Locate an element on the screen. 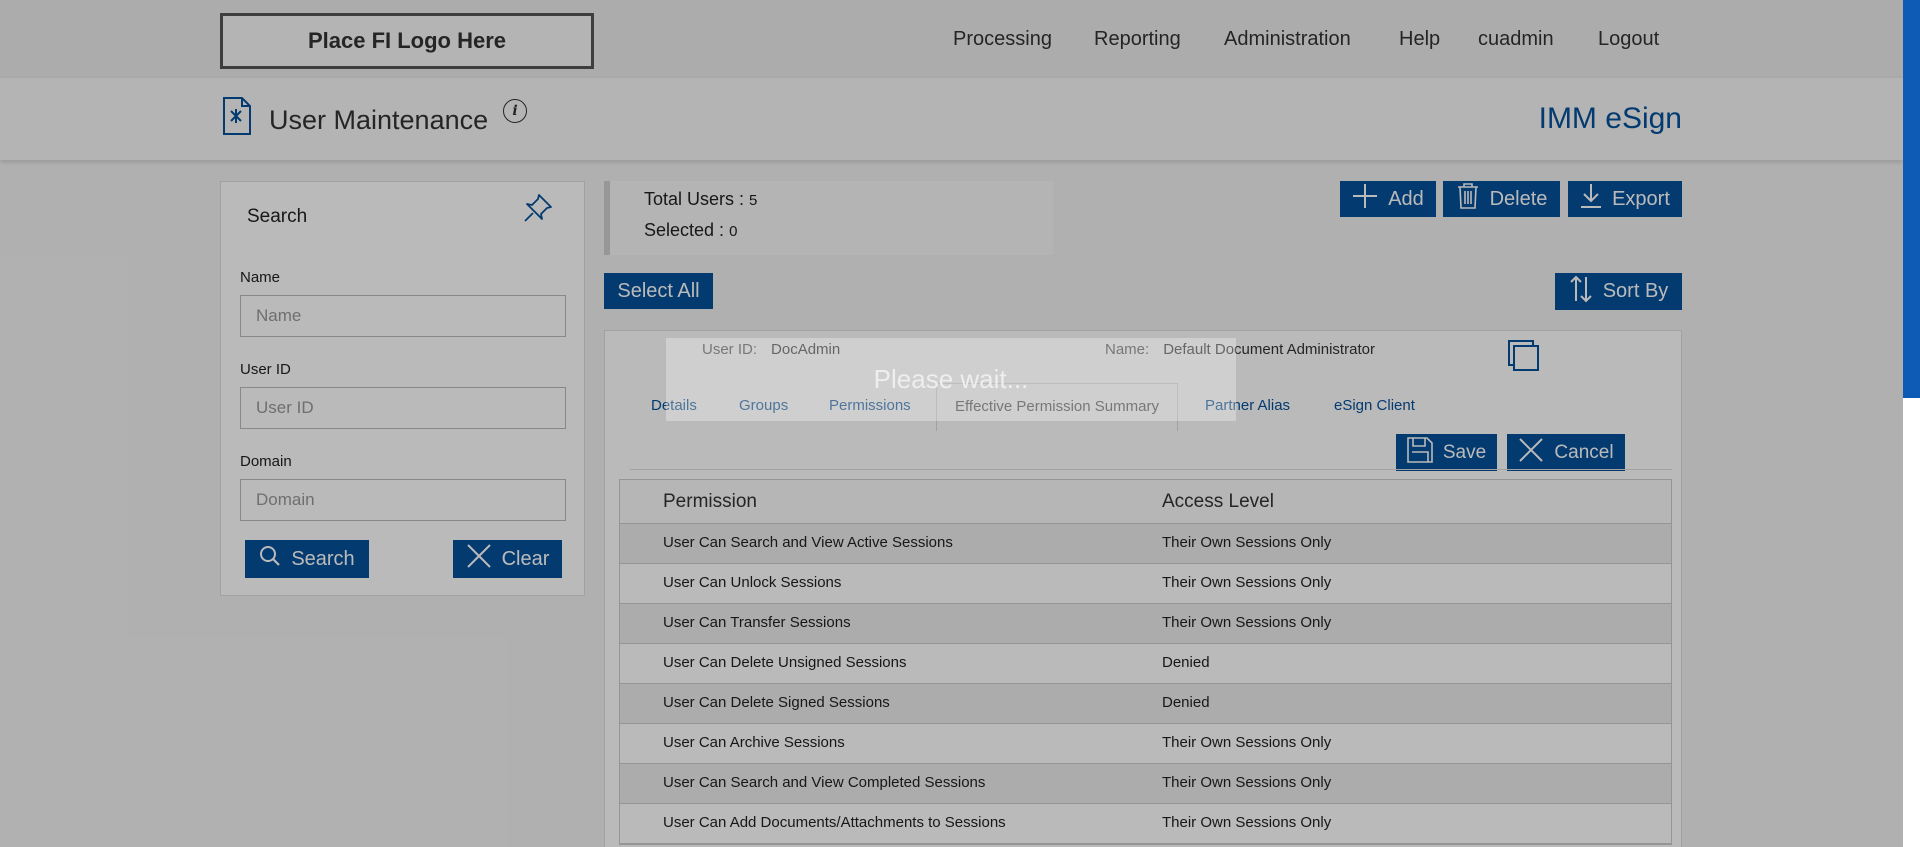  scrollbar-thumb is located at coordinates (1911, 199).